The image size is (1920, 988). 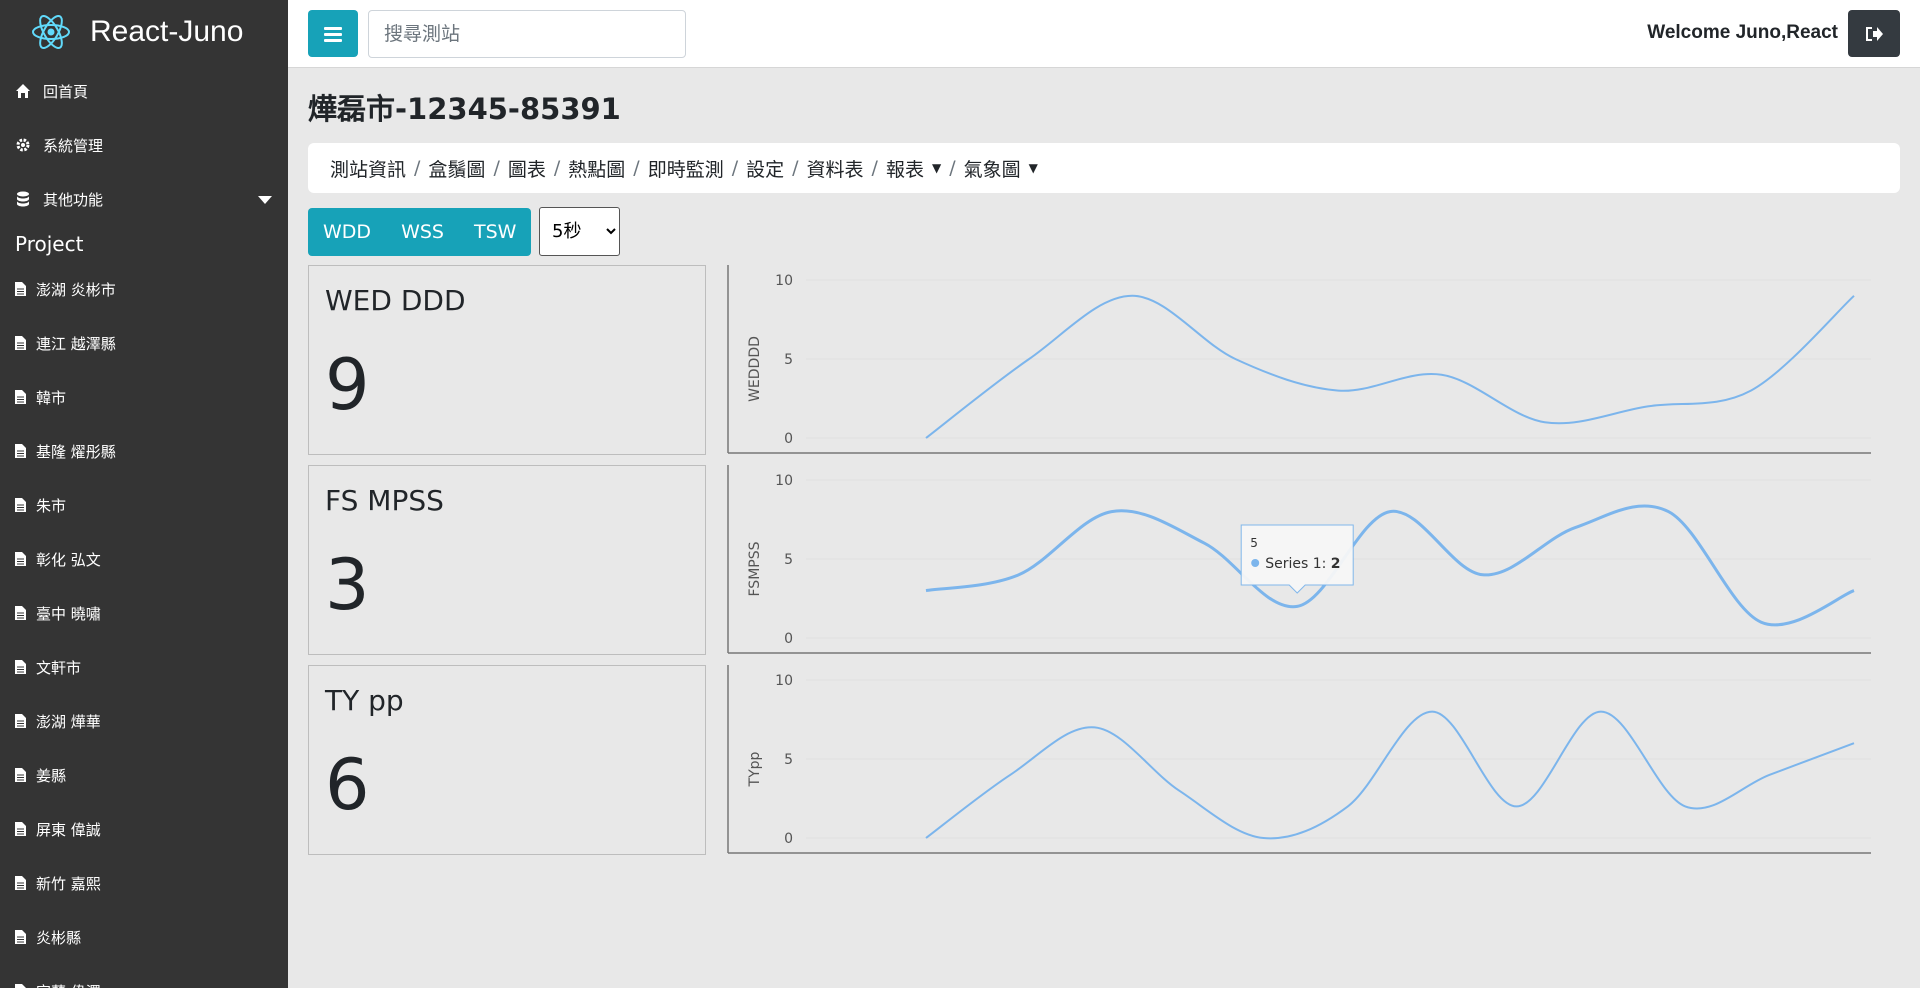 What do you see at coordinates (904, 169) in the screenshot?
I see `tab-report-label: 報表` at bounding box center [904, 169].